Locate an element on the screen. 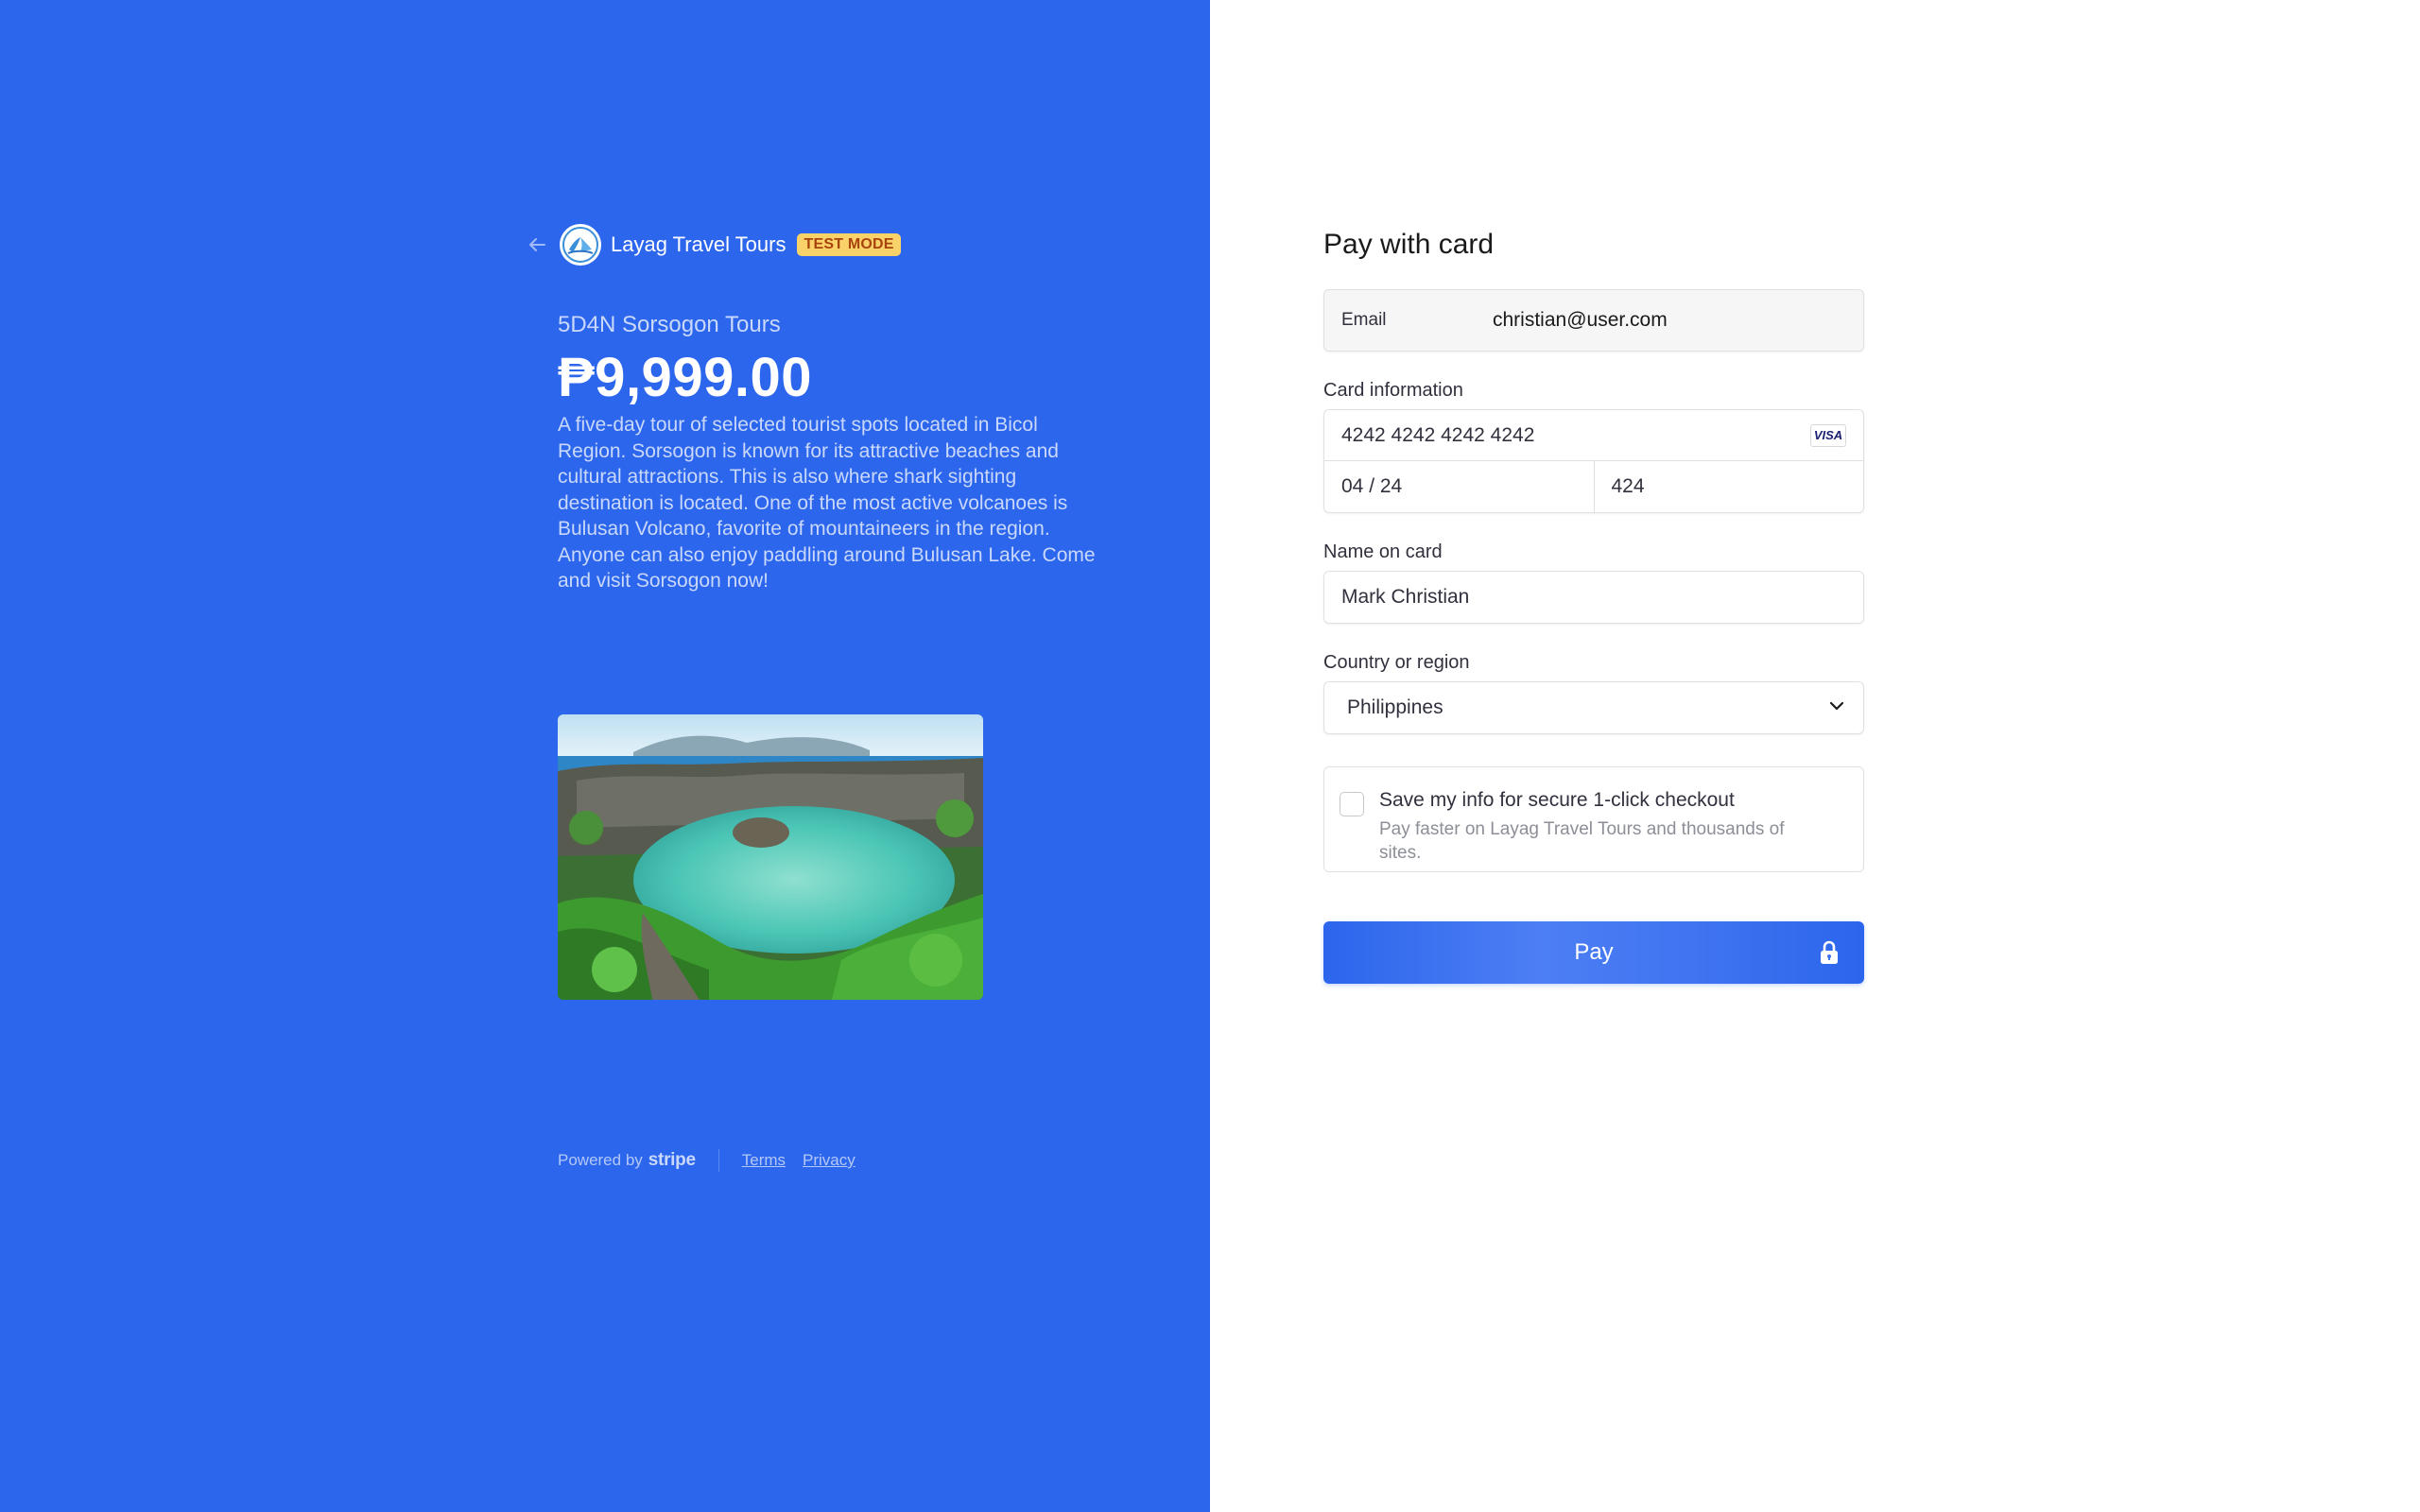  footer-divider is located at coordinates (718, 1160).